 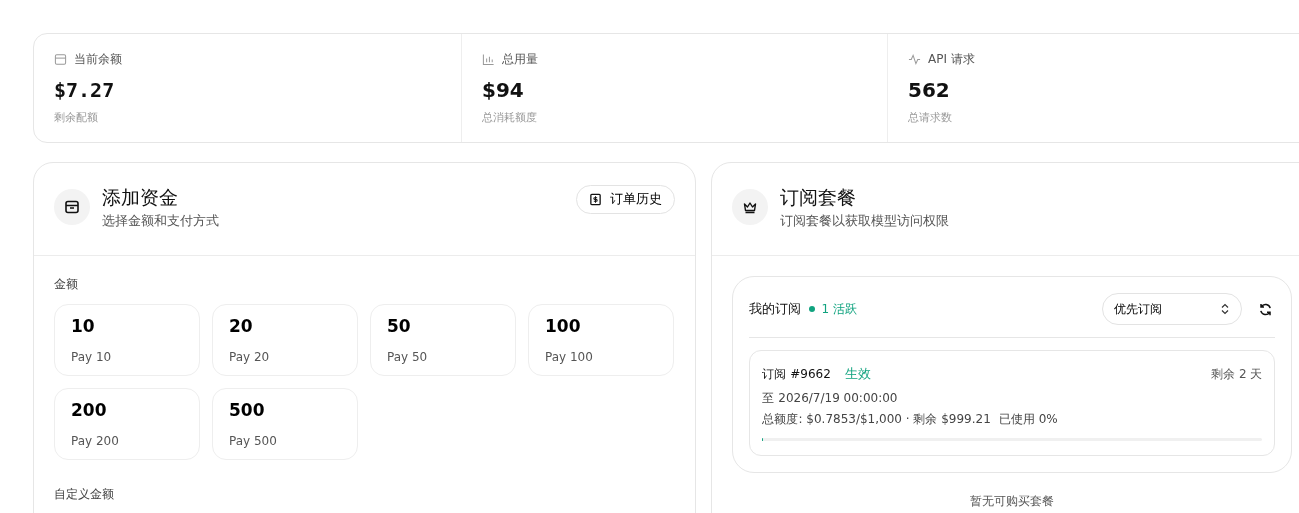 What do you see at coordinates (819, 197) in the screenshot?
I see `card-title: 订阅套餐` at bounding box center [819, 197].